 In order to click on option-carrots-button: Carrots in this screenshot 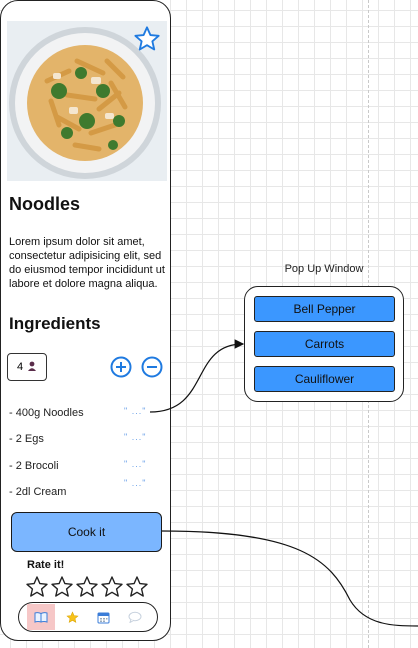, I will do `click(324, 344)`.